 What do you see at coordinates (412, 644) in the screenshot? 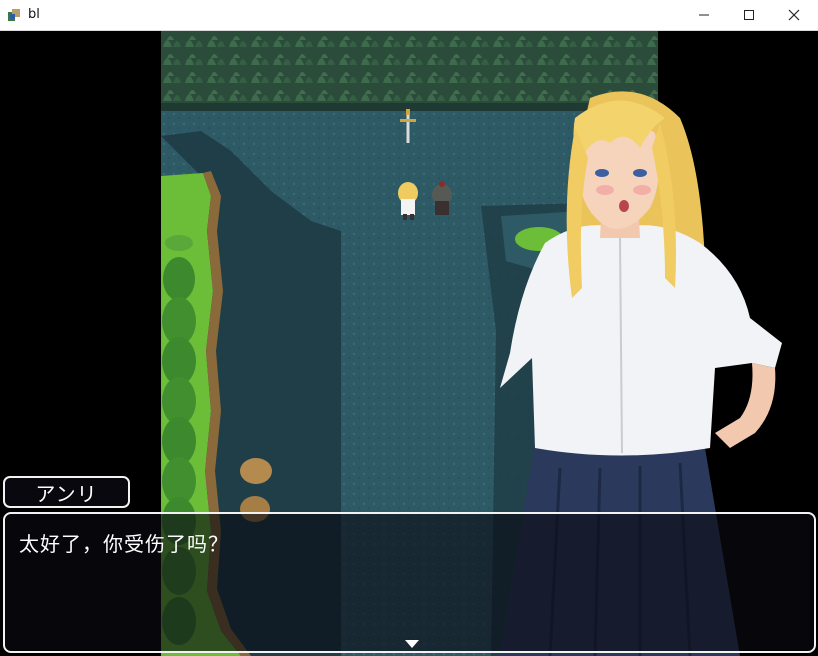
I see `continue-arrow-icon` at bounding box center [412, 644].